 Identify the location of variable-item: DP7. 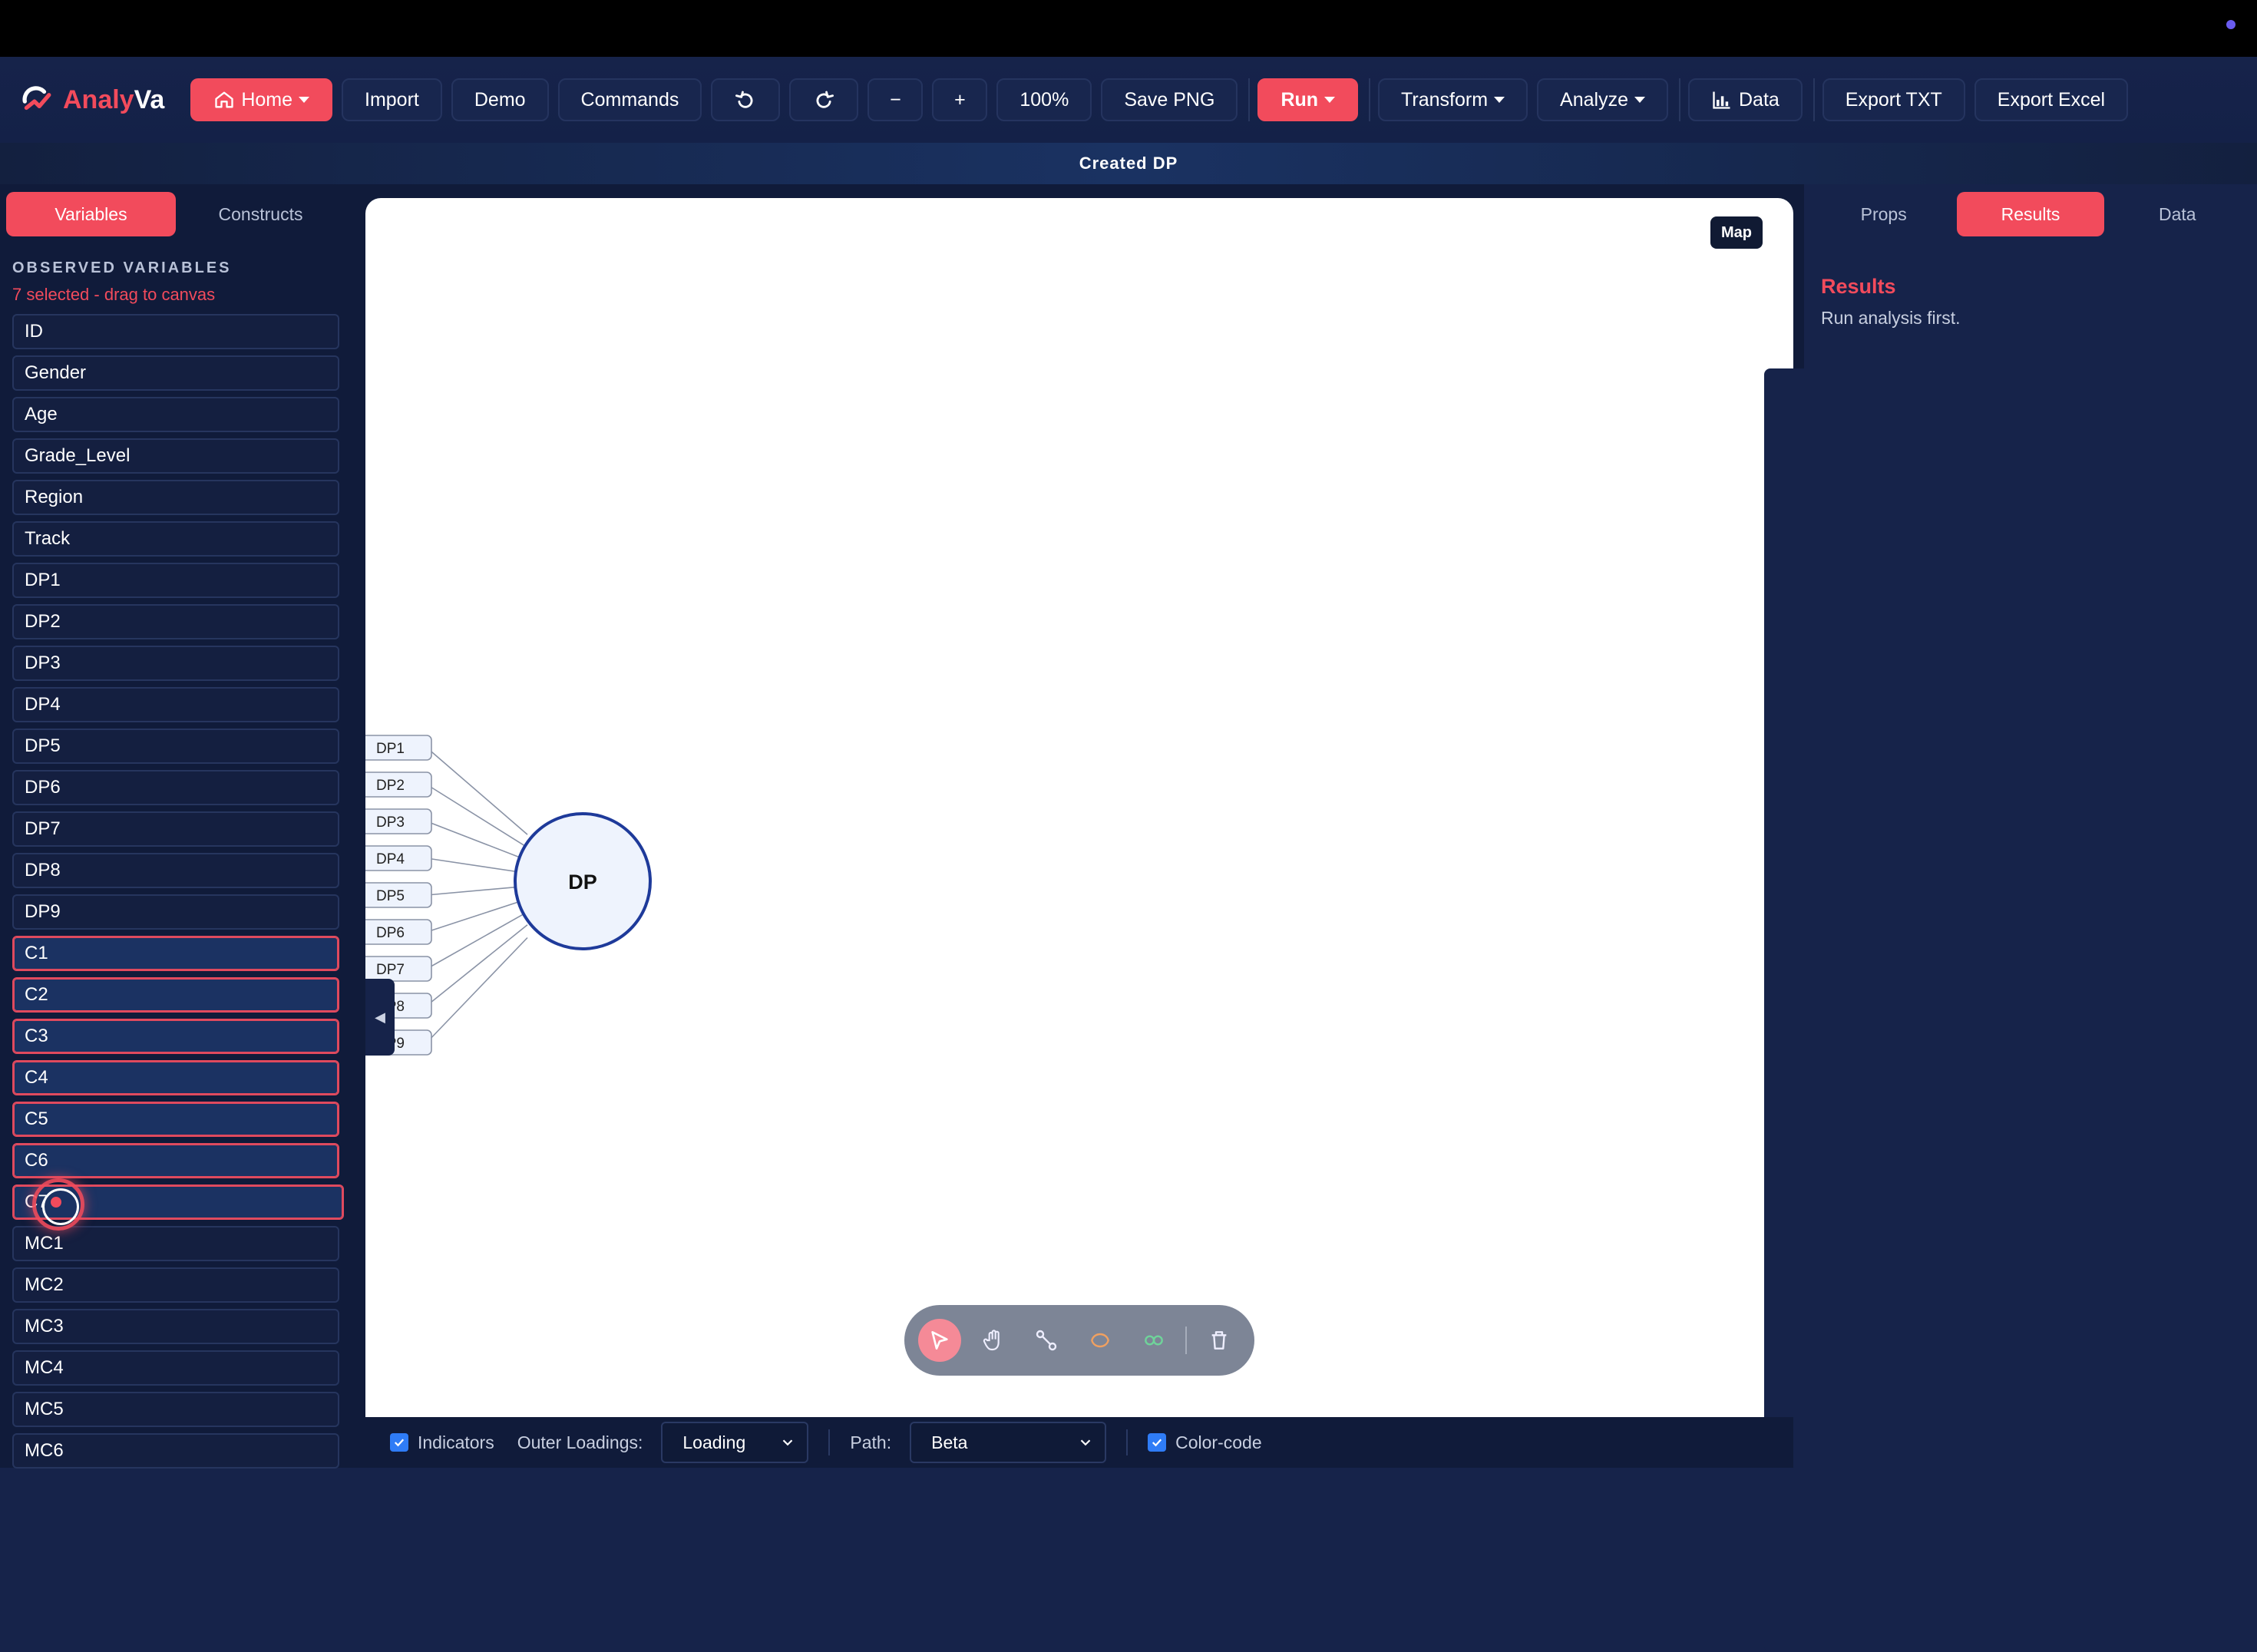
(175, 829).